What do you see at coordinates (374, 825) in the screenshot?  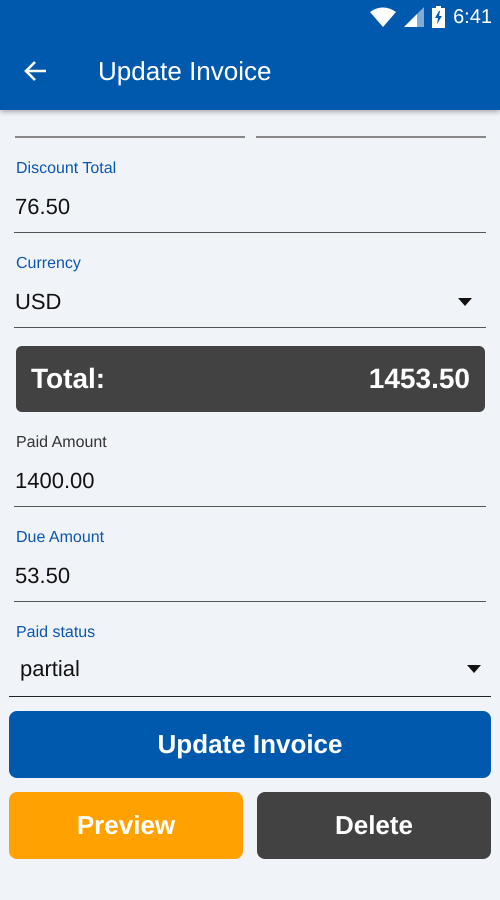 I see `delete-button: Delete` at bounding box center [374, 825].